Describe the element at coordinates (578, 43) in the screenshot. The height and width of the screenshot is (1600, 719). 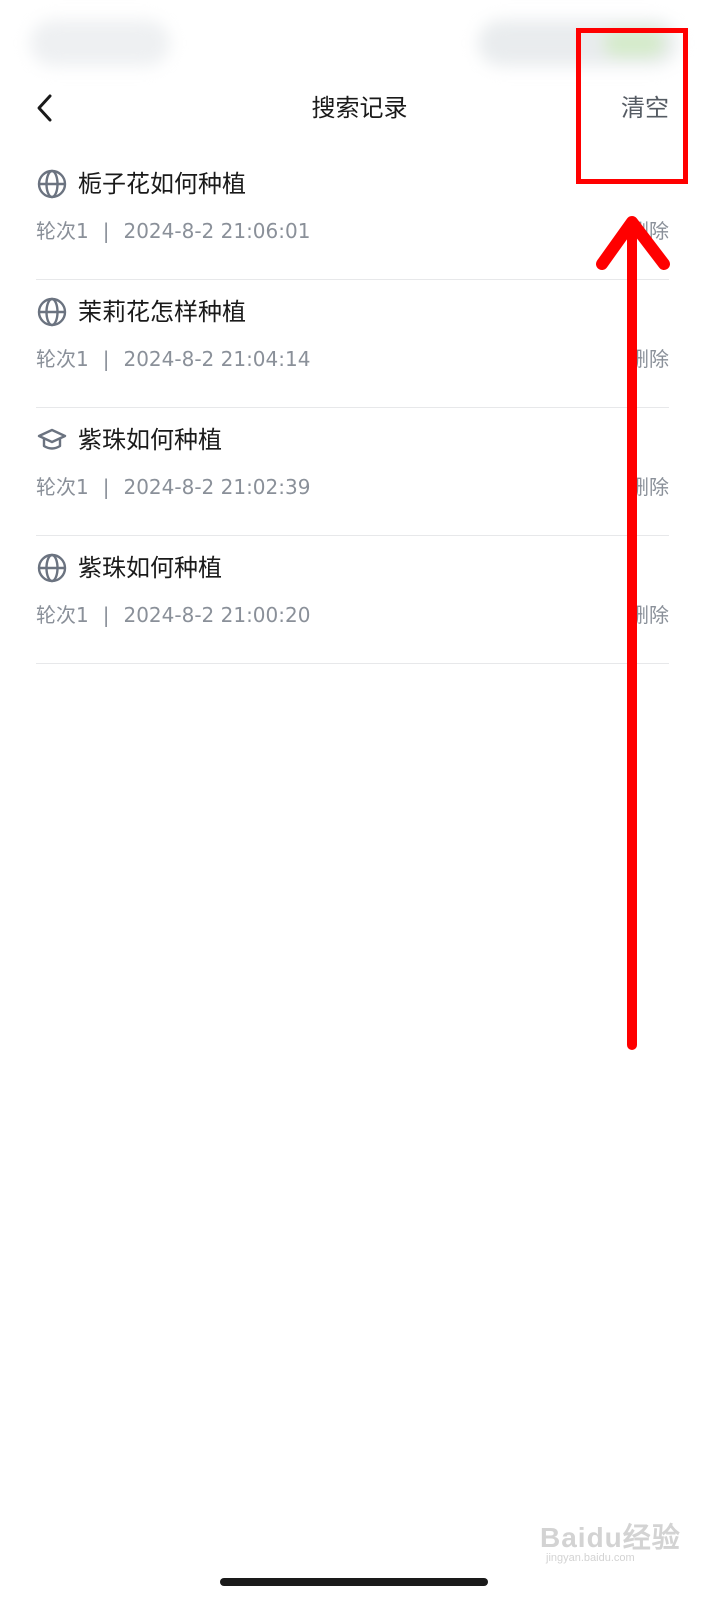
I see `status-bar-right-blurred` at that location.